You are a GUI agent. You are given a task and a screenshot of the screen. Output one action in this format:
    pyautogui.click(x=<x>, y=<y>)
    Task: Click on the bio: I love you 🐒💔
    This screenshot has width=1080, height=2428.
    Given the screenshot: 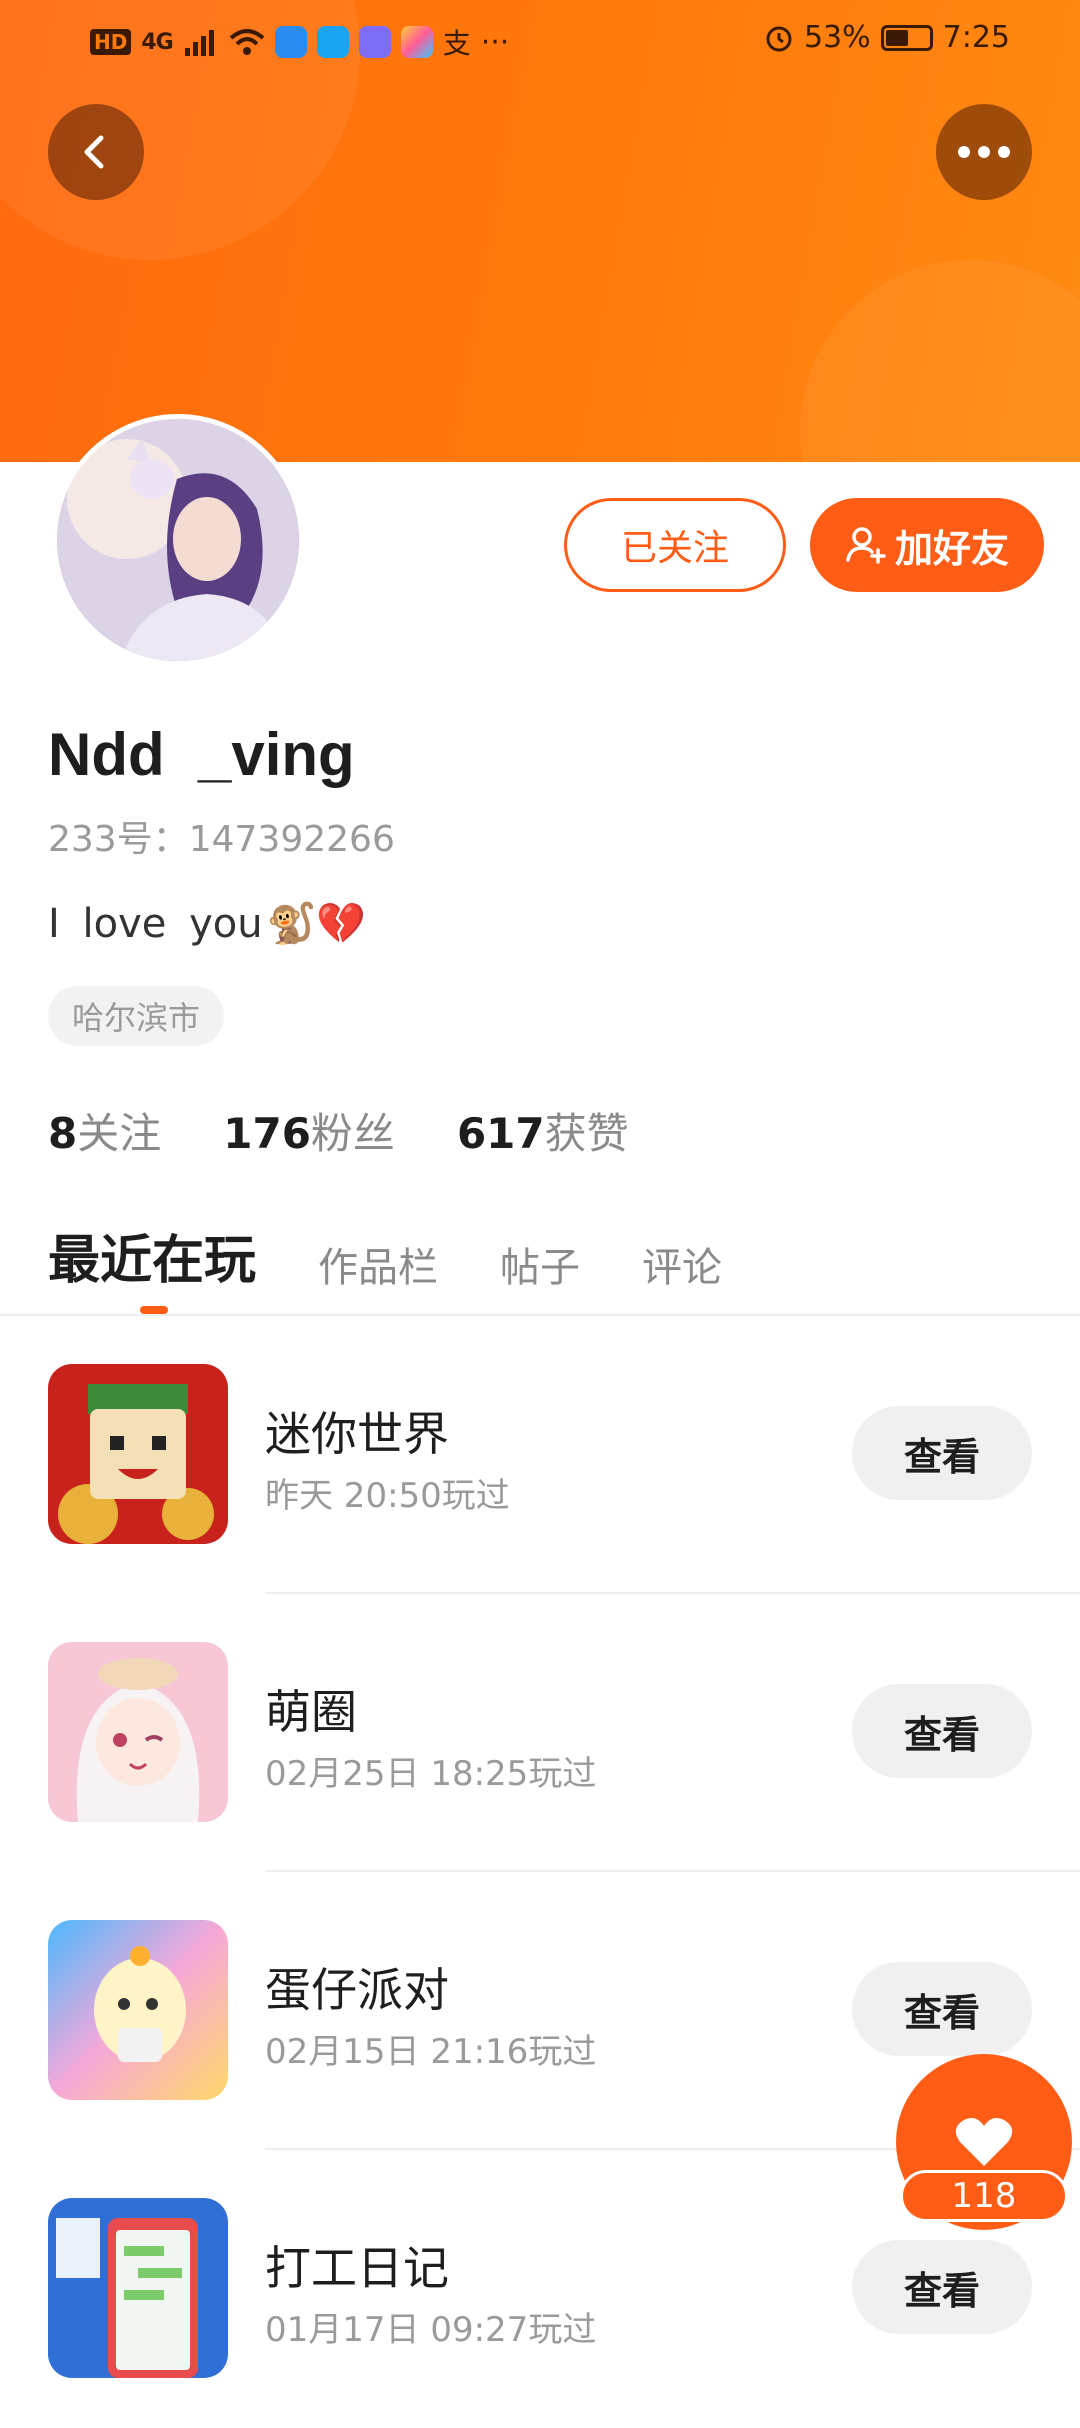 What is the action you would take?
    pyautogui.click(x=207, y=924)
    